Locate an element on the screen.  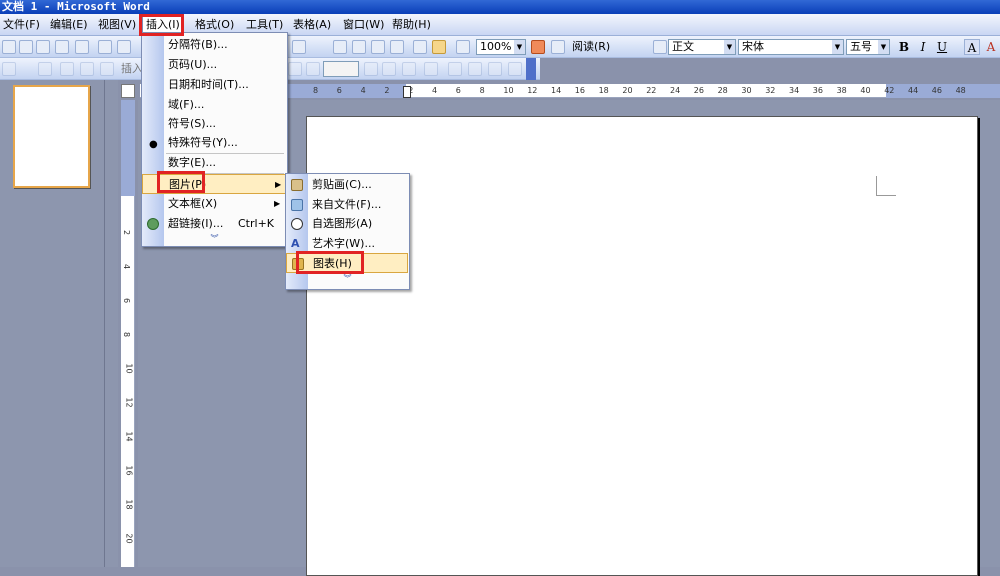
font-combo: 宋体 ▼ is located at coordinates (791, 47).